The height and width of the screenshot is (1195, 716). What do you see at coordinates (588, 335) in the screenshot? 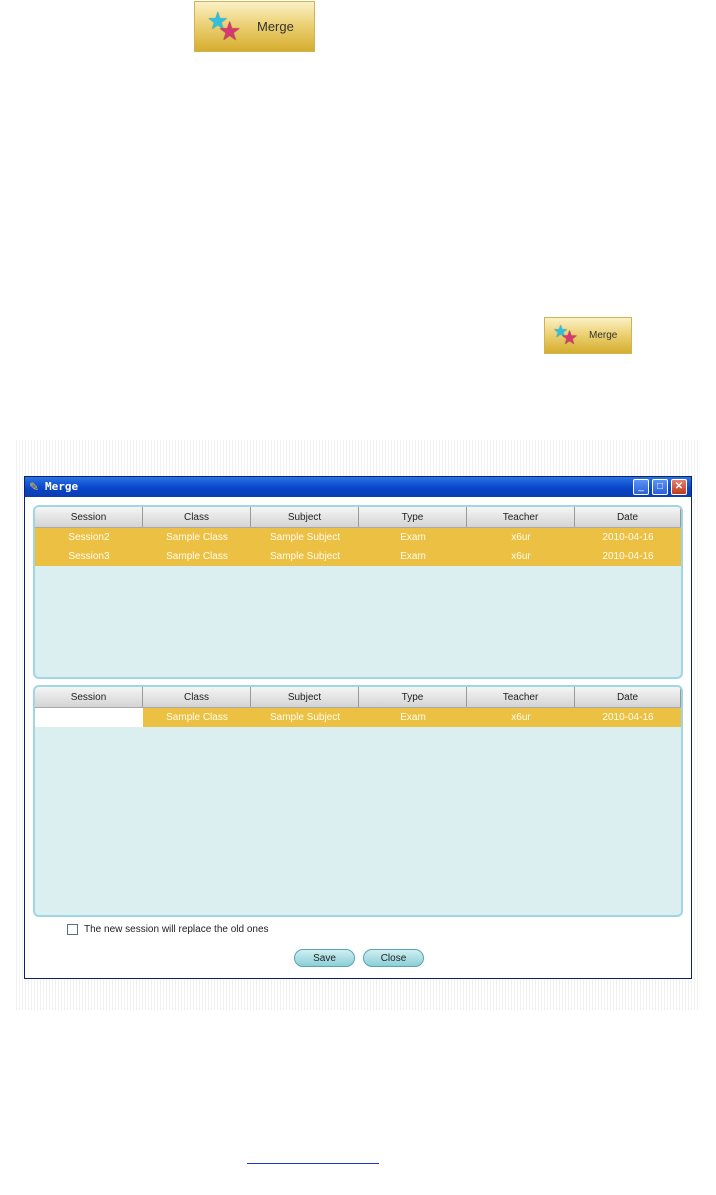
I see `merge-button-small: ★ ★ Merge` at bounding box center [588, 335].